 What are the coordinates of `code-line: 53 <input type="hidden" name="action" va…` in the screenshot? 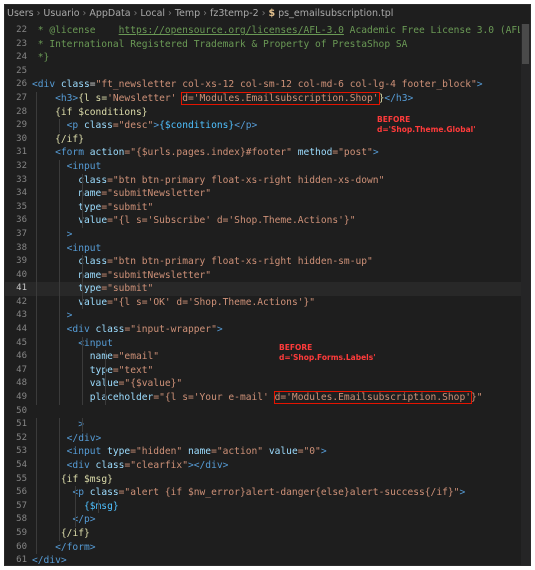 It's located at (267, 452).